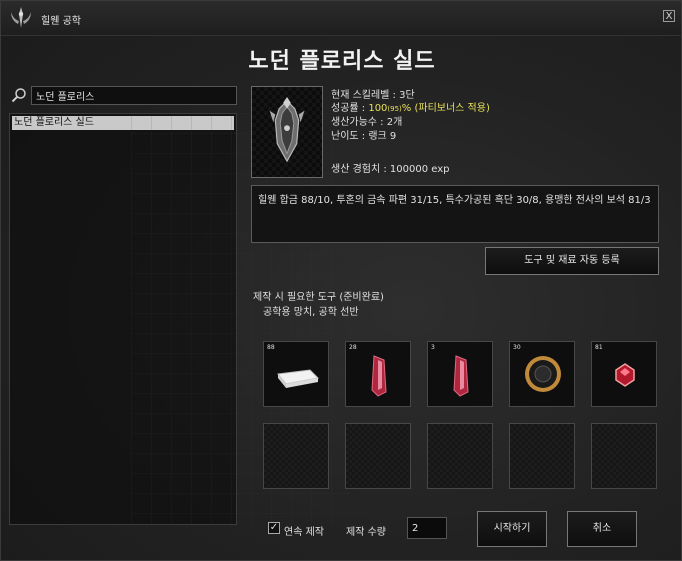  I want to click on red-gem-icon, so click(625, 375).